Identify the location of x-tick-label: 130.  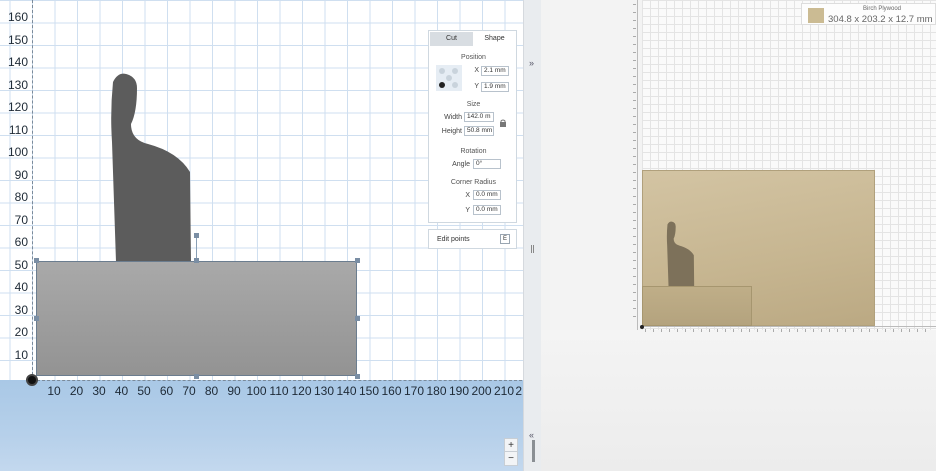
(324, 391).